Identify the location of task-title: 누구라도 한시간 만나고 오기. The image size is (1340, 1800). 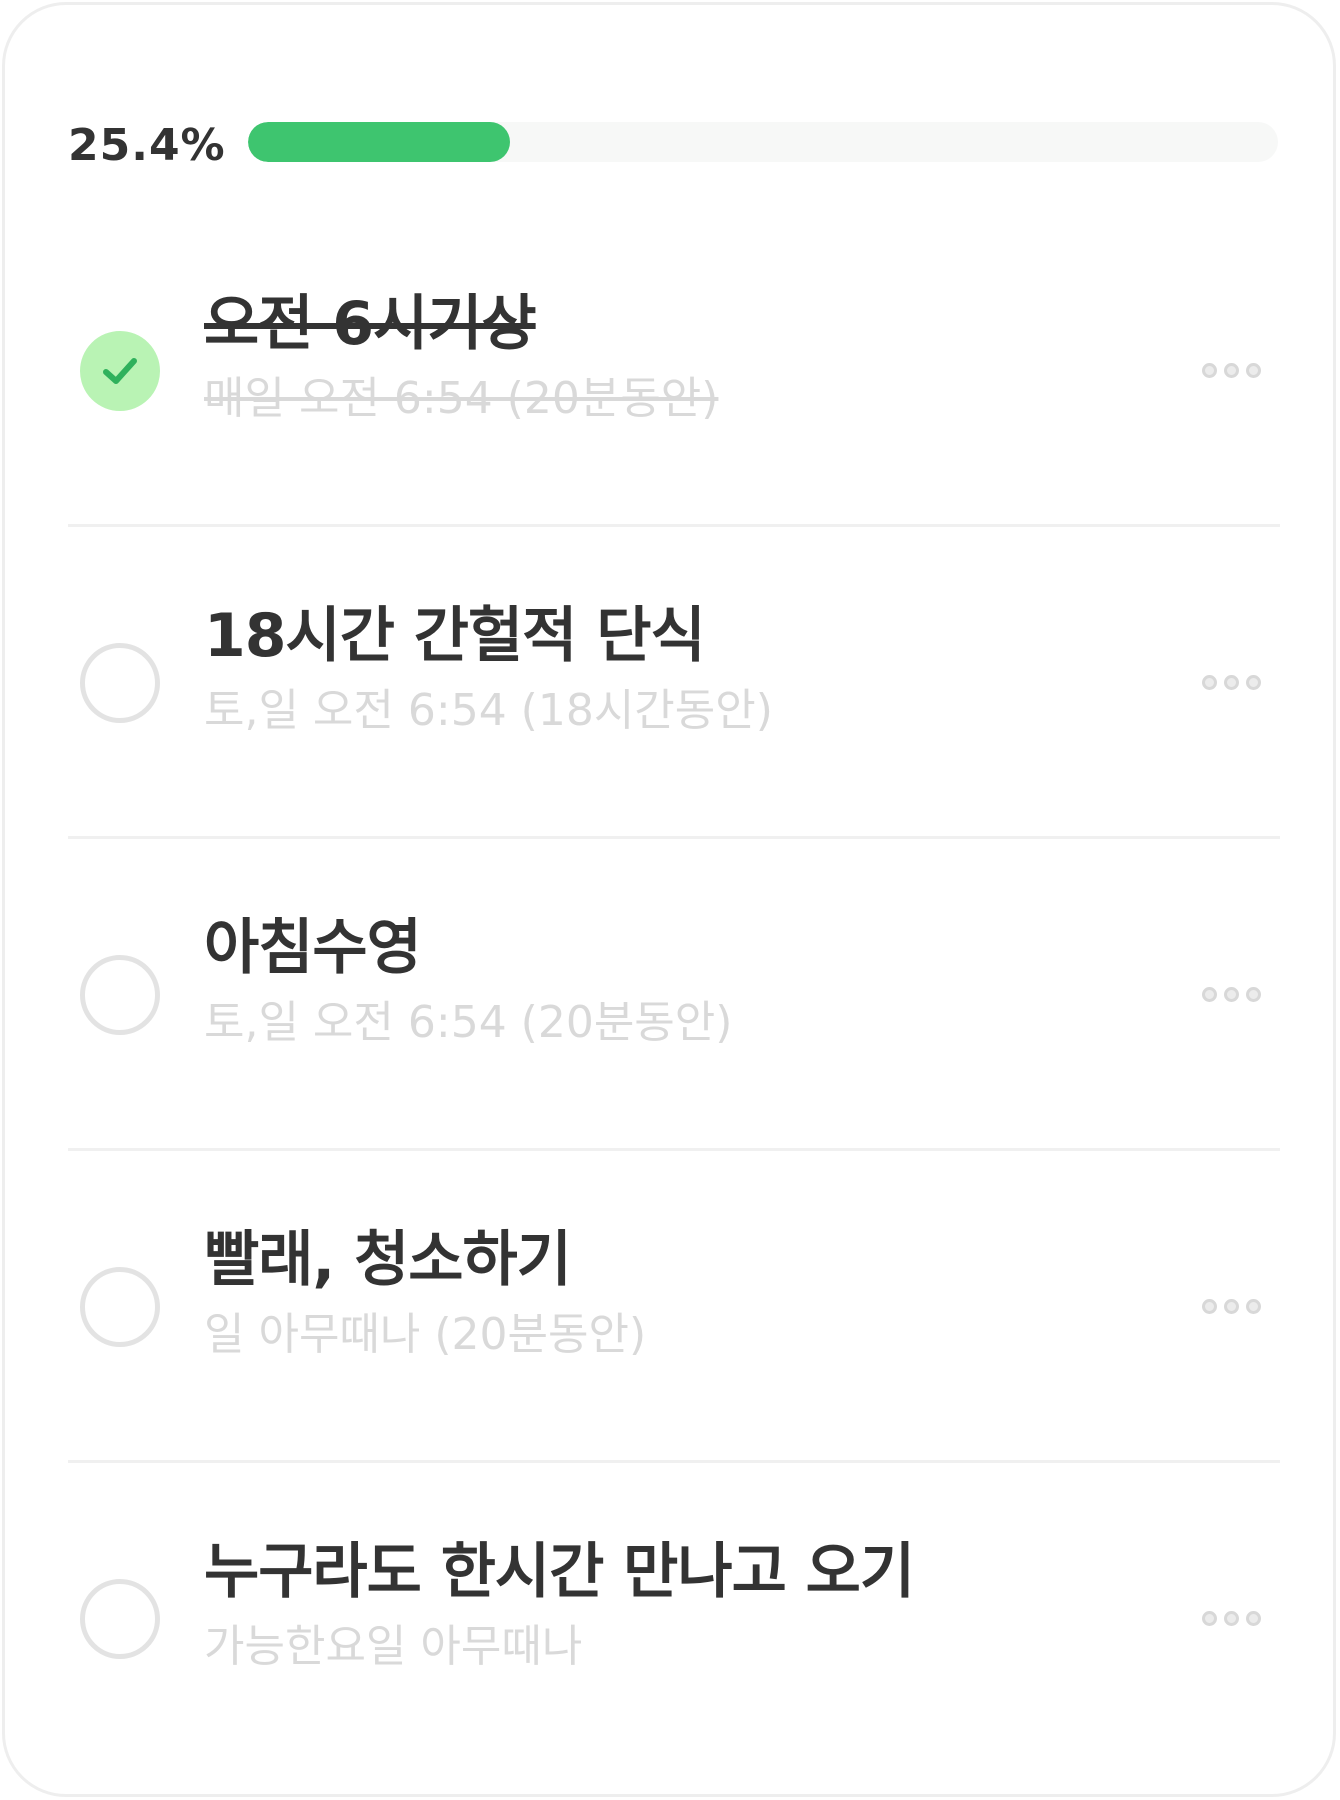
(559, 1572).